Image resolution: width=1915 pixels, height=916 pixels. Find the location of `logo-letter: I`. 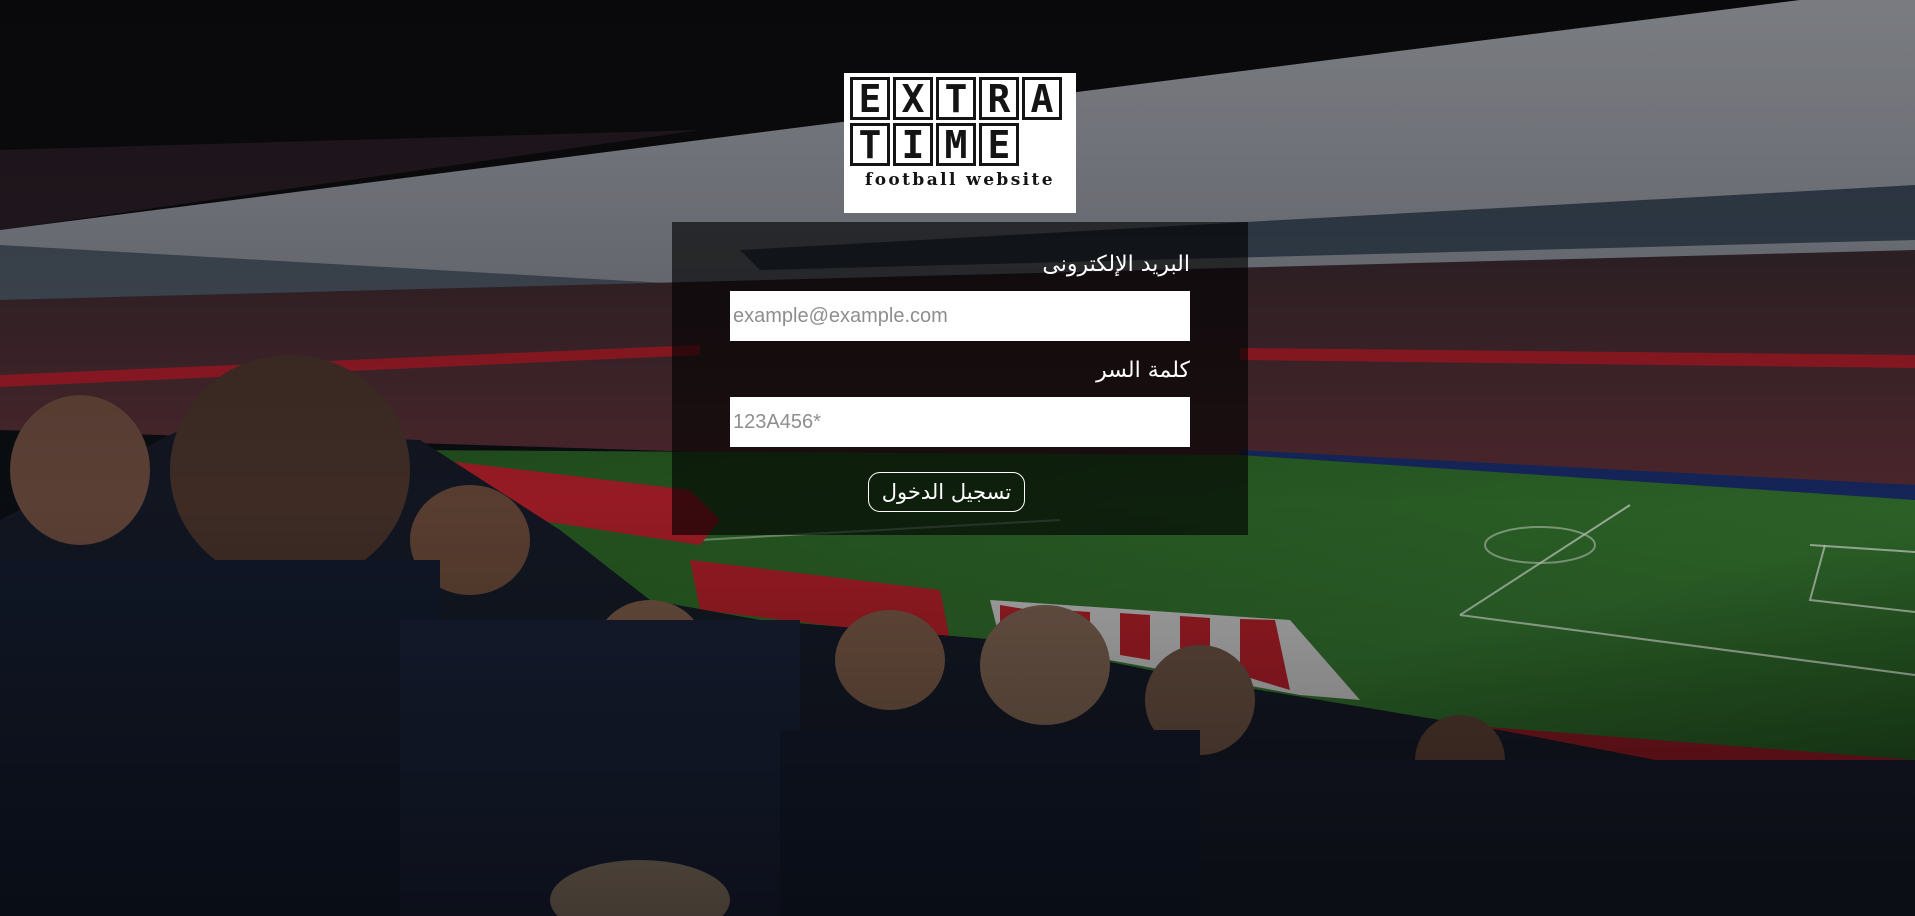

logo-letter: I is located at coordinates (913, 144).